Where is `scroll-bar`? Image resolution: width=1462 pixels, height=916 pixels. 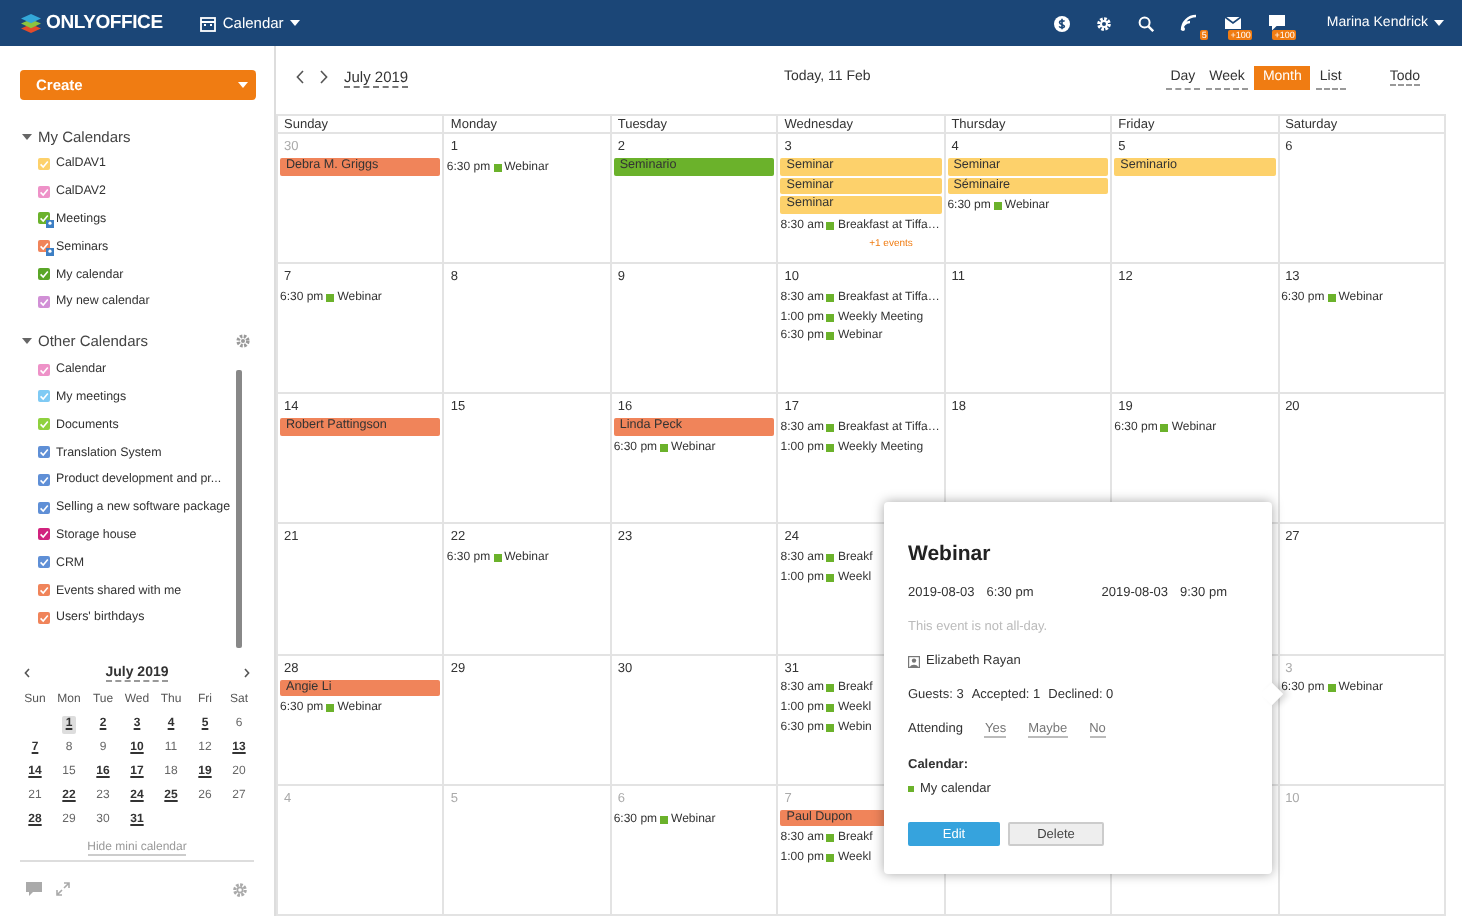 scroll-bar is located at coordinates (239, 508).